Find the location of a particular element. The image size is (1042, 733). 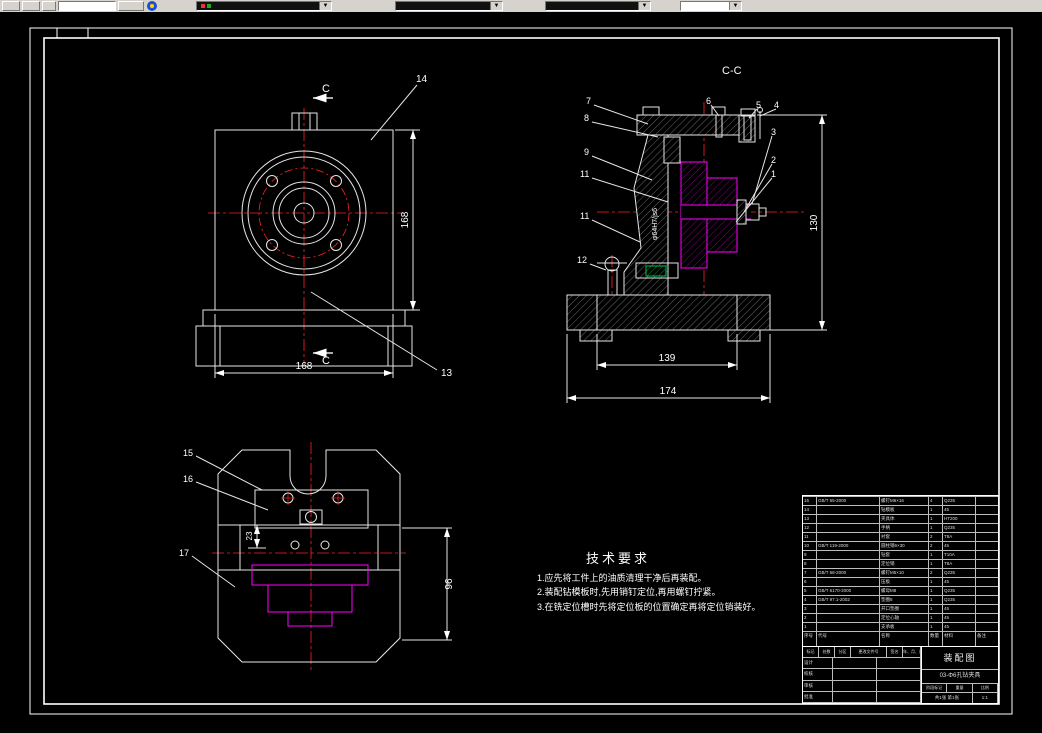

drawing-title: 装配图 is located at coordinates (960, 658).